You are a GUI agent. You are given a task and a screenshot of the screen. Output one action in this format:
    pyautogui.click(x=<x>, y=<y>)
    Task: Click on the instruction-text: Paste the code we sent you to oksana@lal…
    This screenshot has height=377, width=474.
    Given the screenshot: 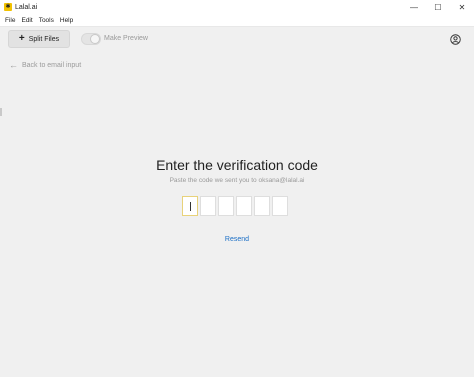 What is the action you would take?
    pyautogui.click(x=237, y=180)
    